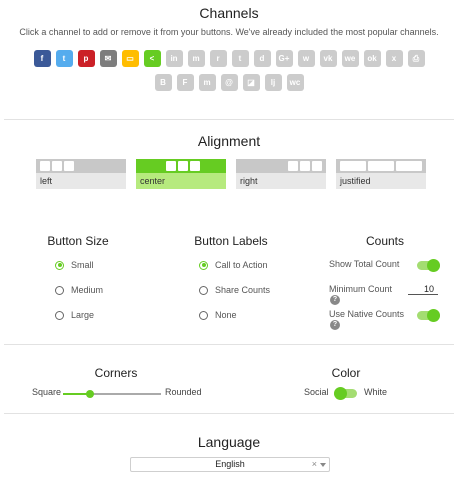 This screenshot has height=487, width=458. I want to click on twitter-icon: t, so click(64, 58).